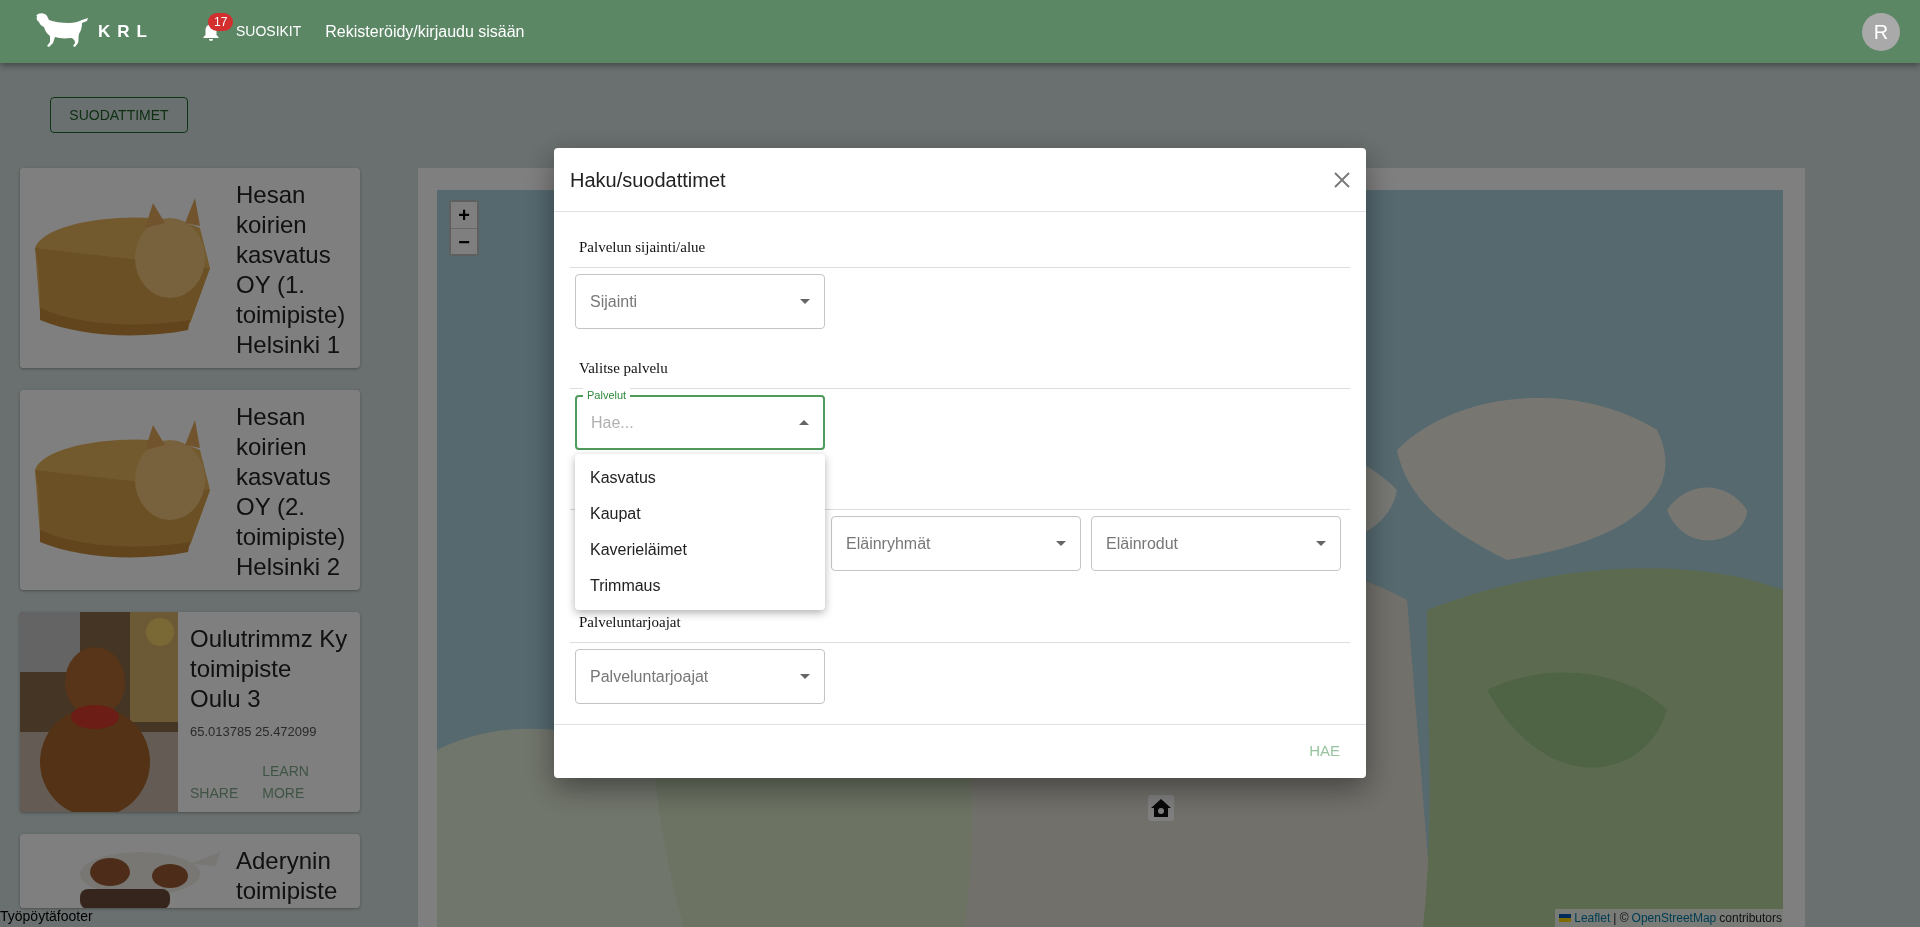  Describe the element at coordinates (425, 31) in the screenshot. I see `login-link: Rekisteröidy/kirjaudu sisään` at that location.